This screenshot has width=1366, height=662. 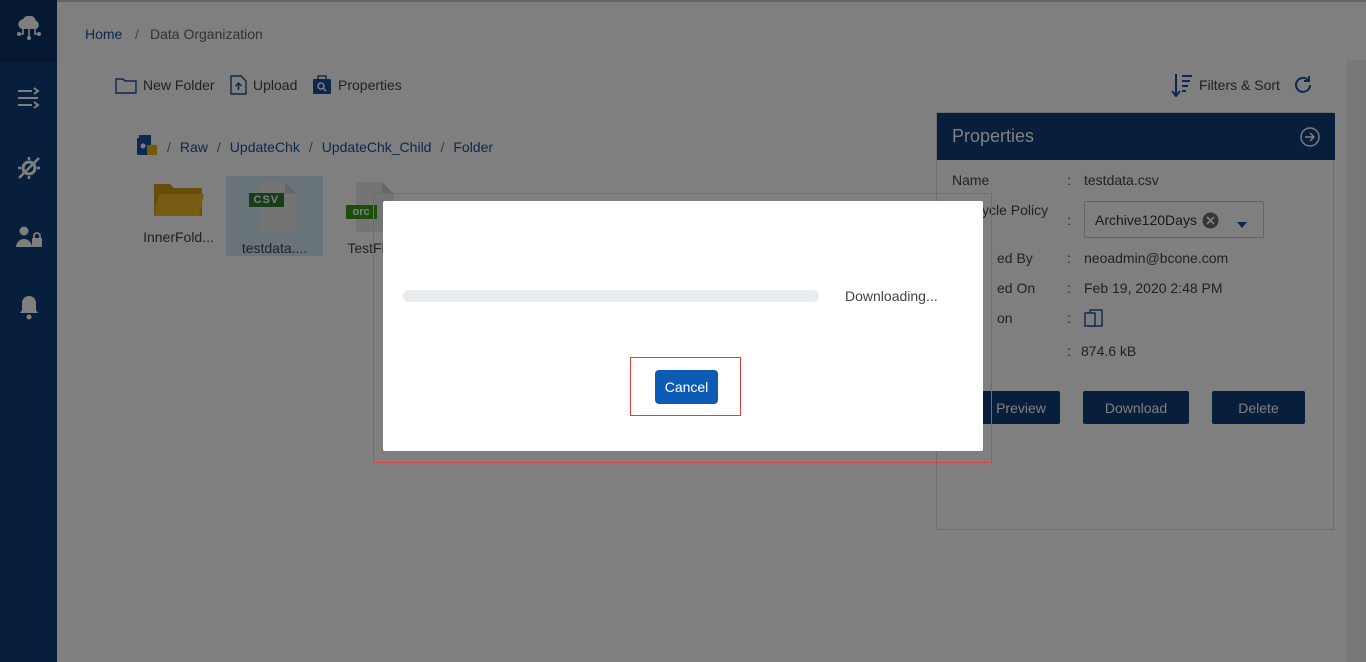 I want to click on download-progress-bar, so click(x=611, y=296).